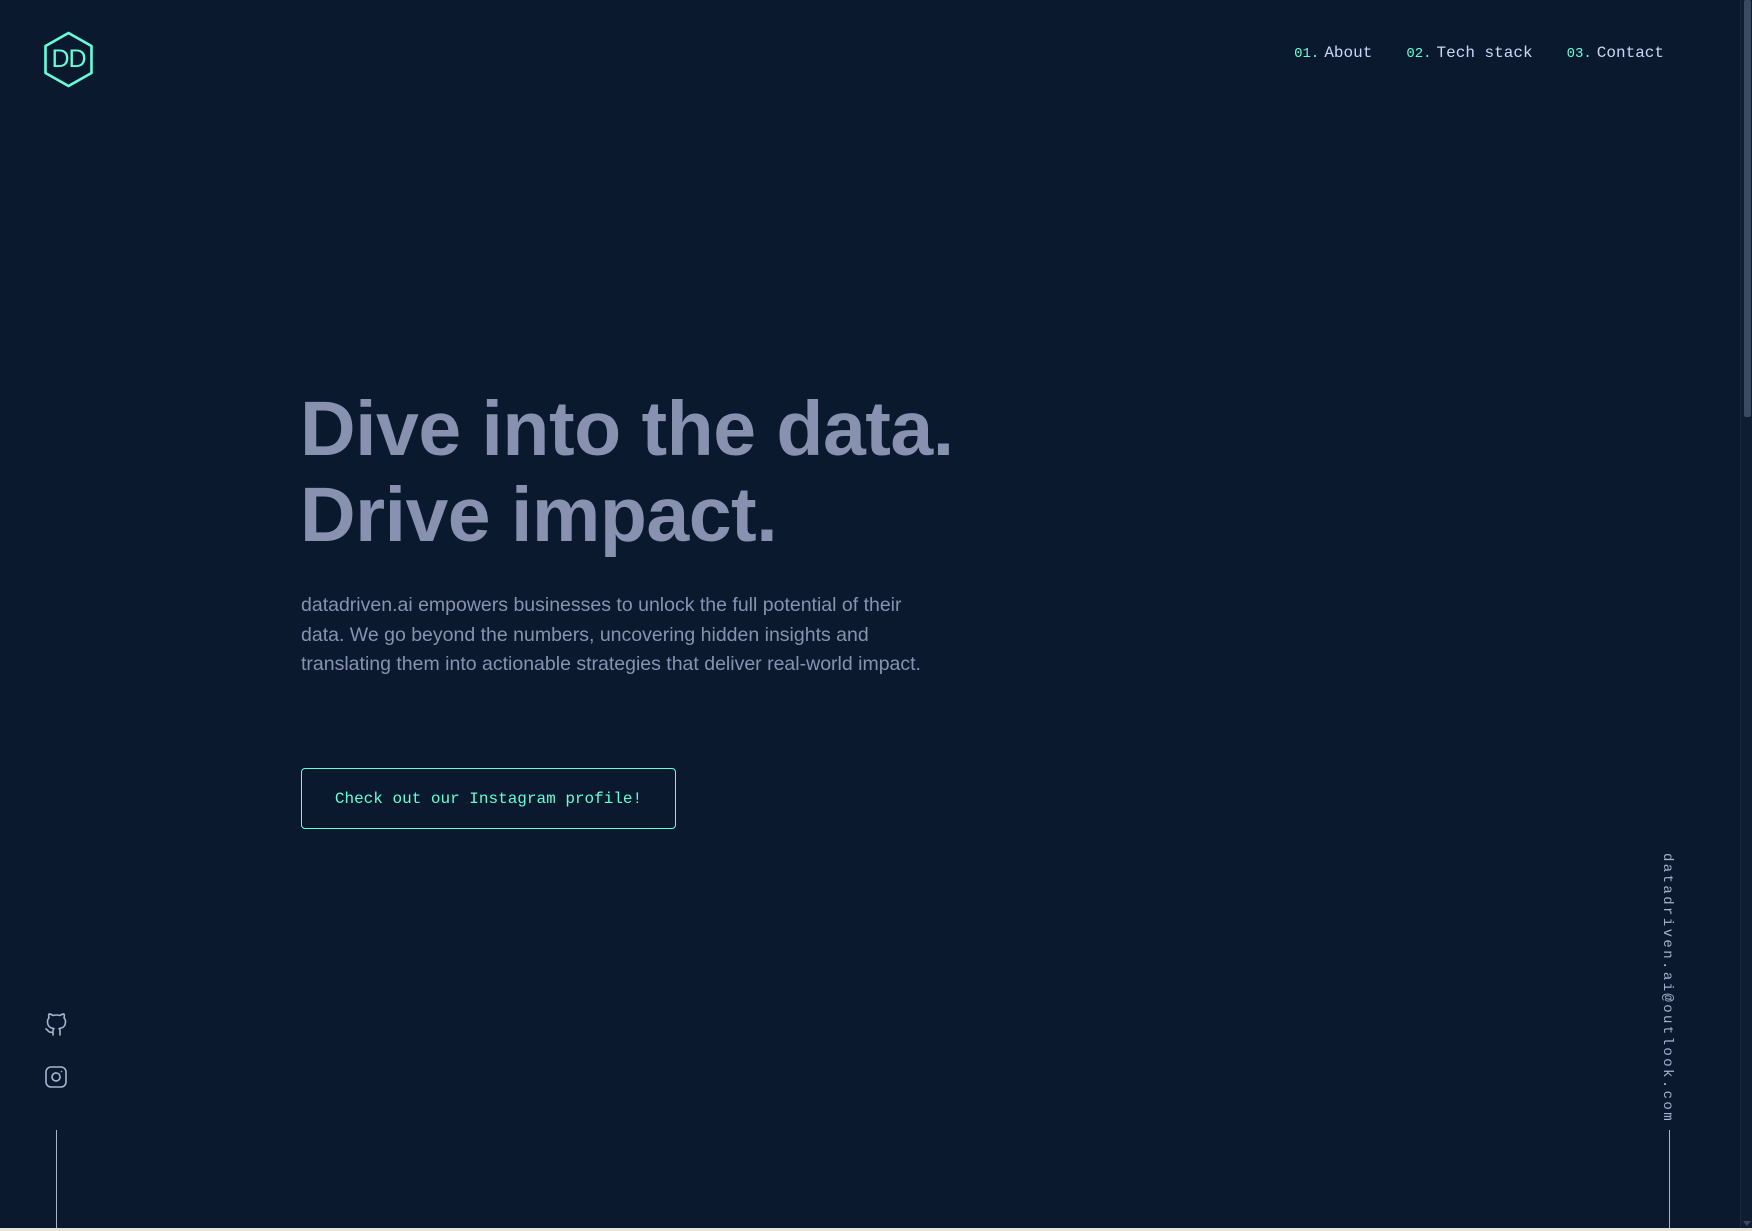 The height and width of the screenshot is (1231, 1752). Describe the element at coordinates (56, 1179) in the screenshot. I see `left-divider-line` at that location.